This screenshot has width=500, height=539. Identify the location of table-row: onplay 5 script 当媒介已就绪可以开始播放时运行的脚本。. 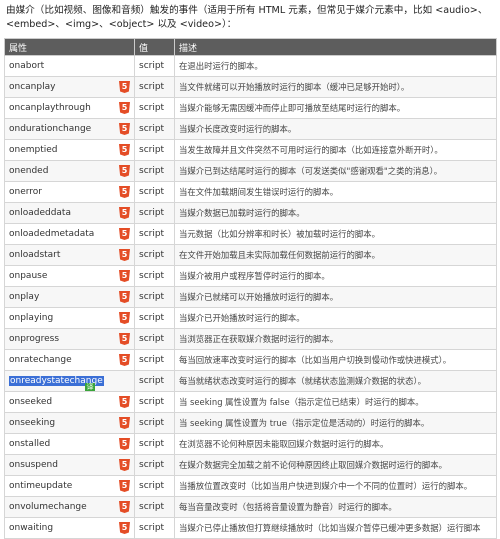
(250, 297).